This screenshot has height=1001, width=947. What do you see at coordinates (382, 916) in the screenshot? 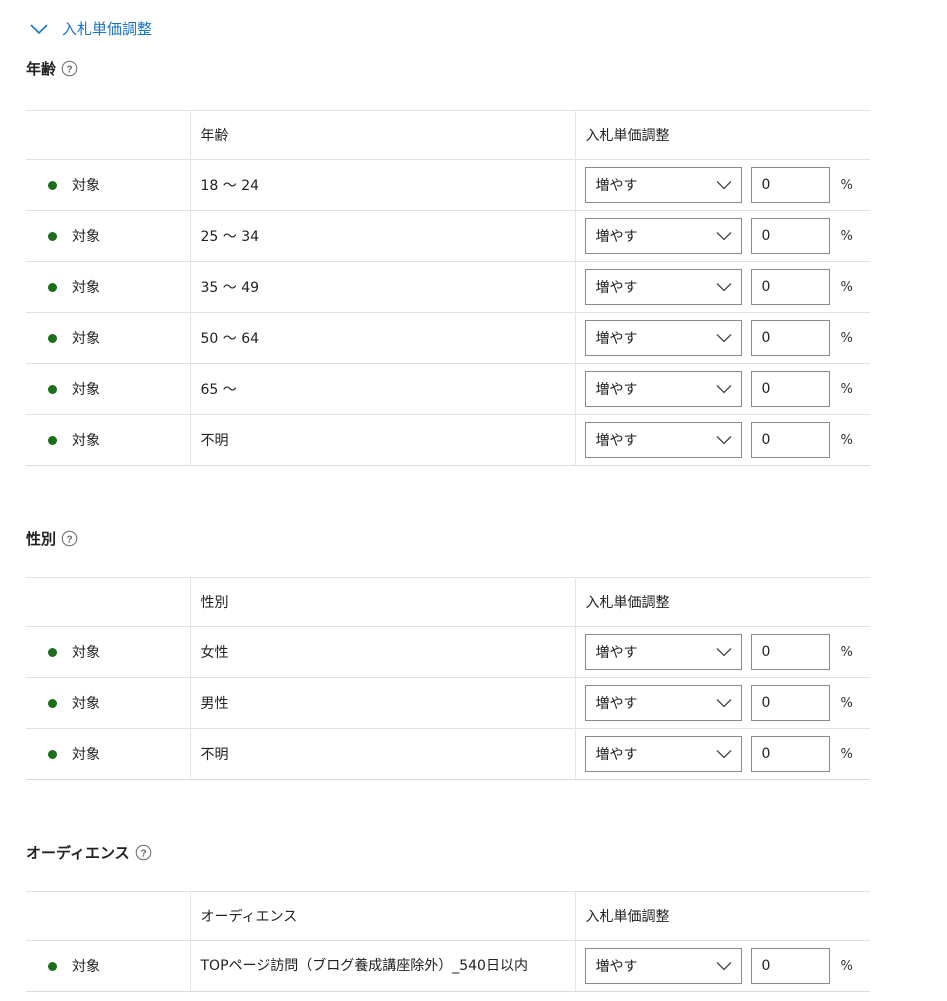
I see `segment-column-header: オーディエンス` at bounding box center [382, 916].